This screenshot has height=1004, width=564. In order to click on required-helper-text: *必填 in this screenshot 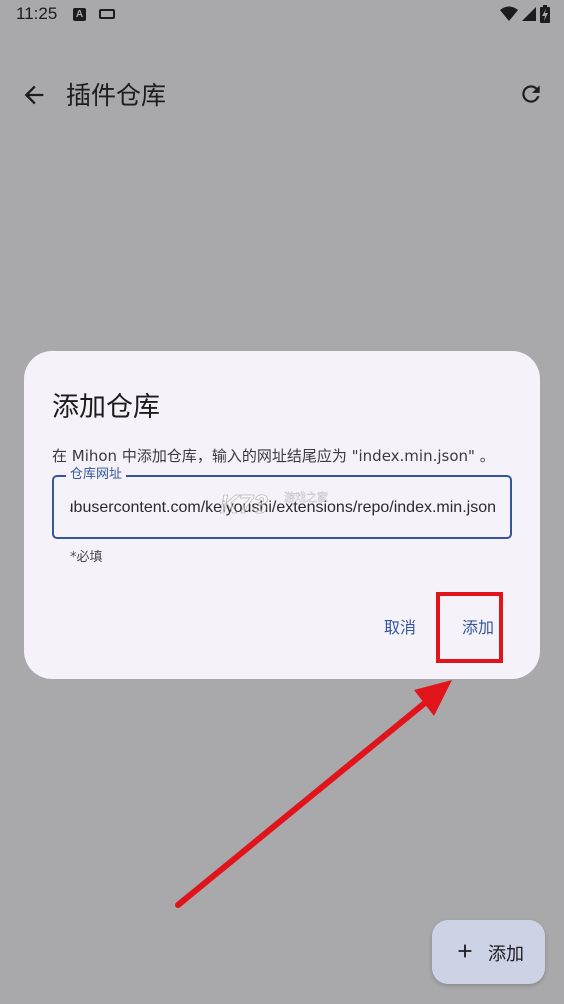, I will do `click(86, 557)`.